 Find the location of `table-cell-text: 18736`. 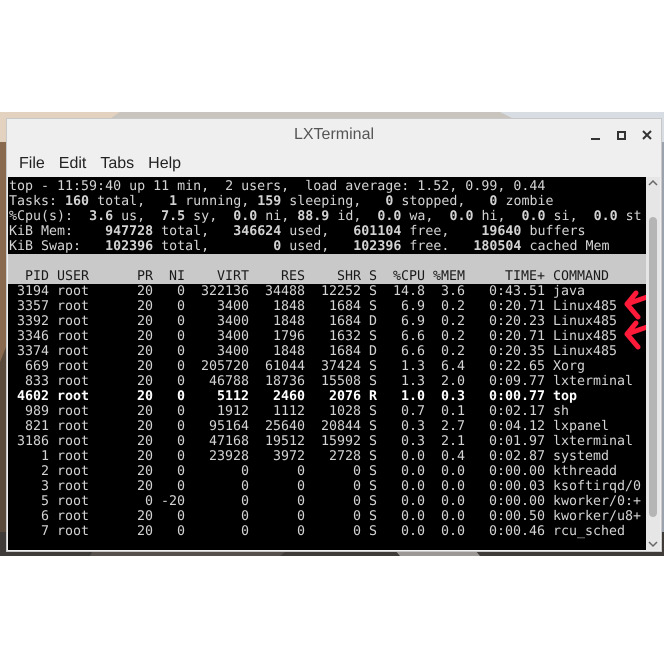

table-cell-text: 18736 is located at coordinates (284, 381).